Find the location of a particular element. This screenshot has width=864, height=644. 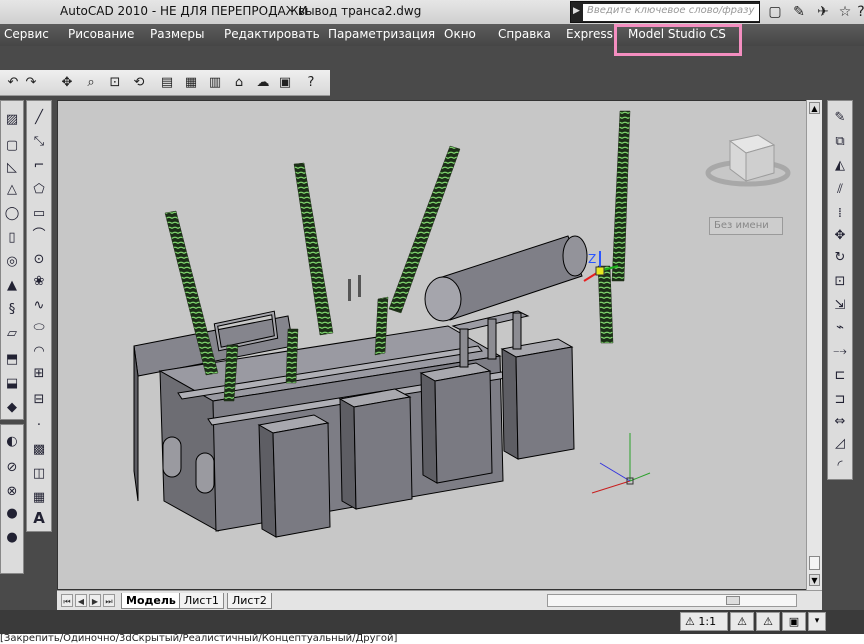

table-icon: ▦ is located at coordinates (39, 498).